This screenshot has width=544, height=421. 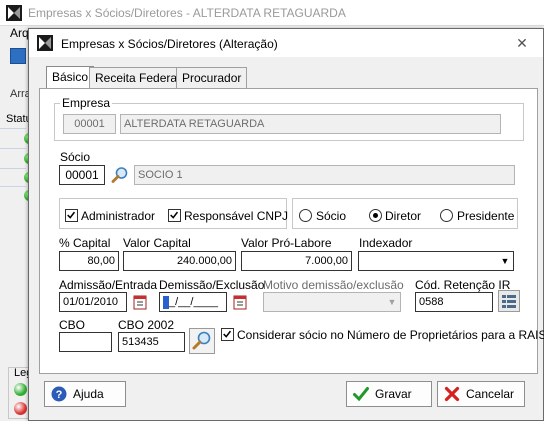 I want to click on tab-receita-federal-label: Receita Federal, so click(x=137, y=78).